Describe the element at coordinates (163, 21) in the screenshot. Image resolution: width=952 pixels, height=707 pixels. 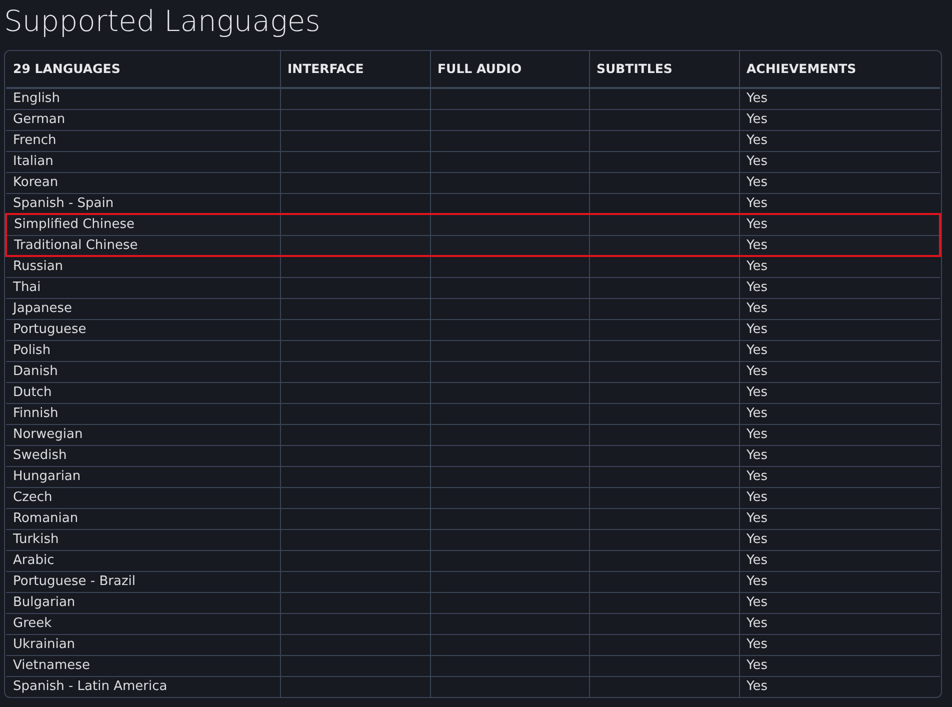
I see `page-title: Supported Languages` at that location.